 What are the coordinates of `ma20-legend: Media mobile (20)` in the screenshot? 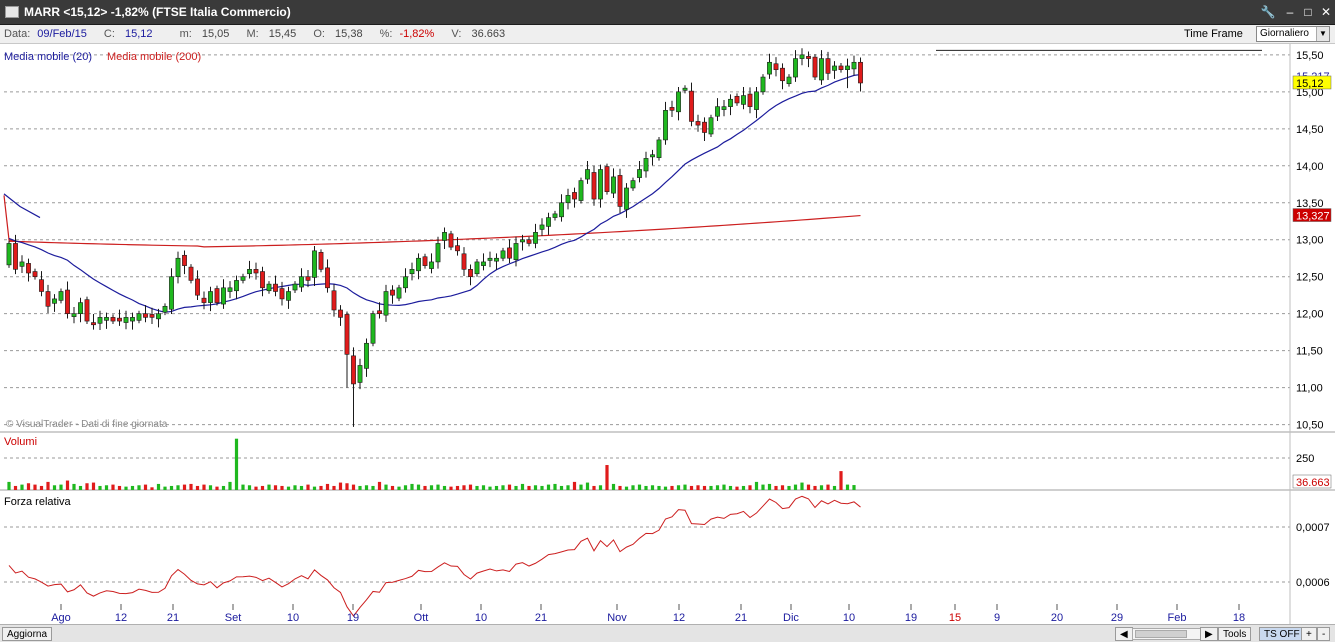 It's located at (48, 57).